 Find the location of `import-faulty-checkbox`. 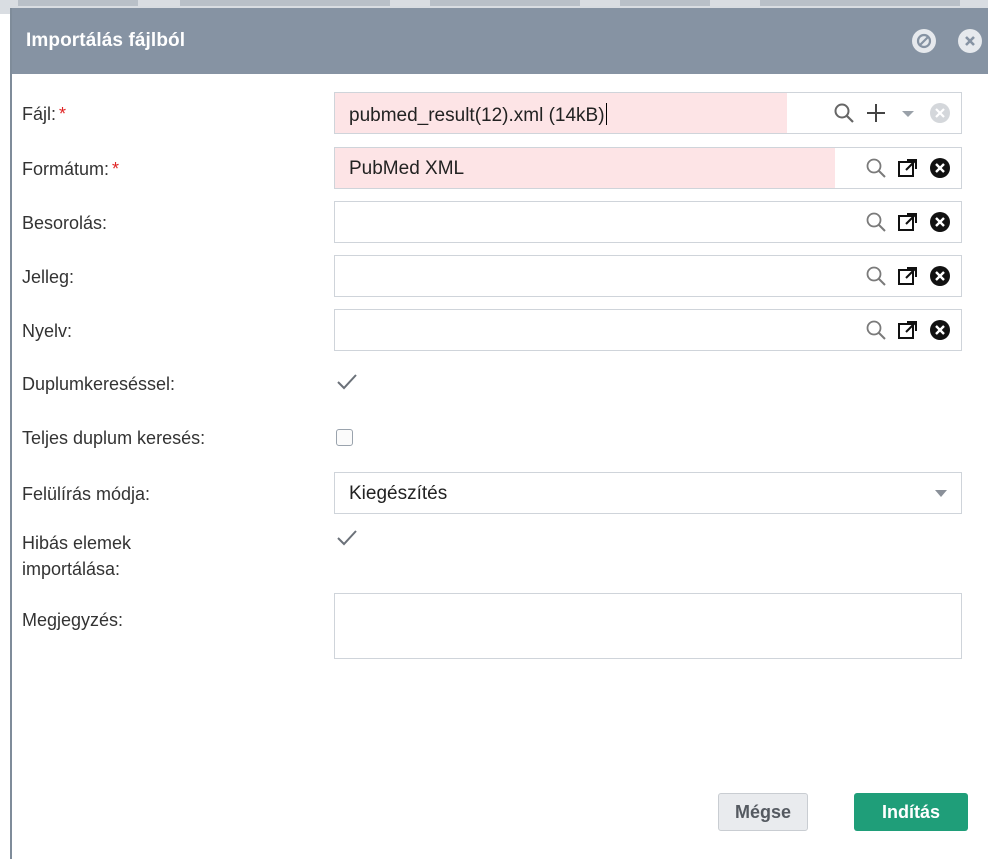

import-faulty-checkbox is located at coordinates (346, 538).